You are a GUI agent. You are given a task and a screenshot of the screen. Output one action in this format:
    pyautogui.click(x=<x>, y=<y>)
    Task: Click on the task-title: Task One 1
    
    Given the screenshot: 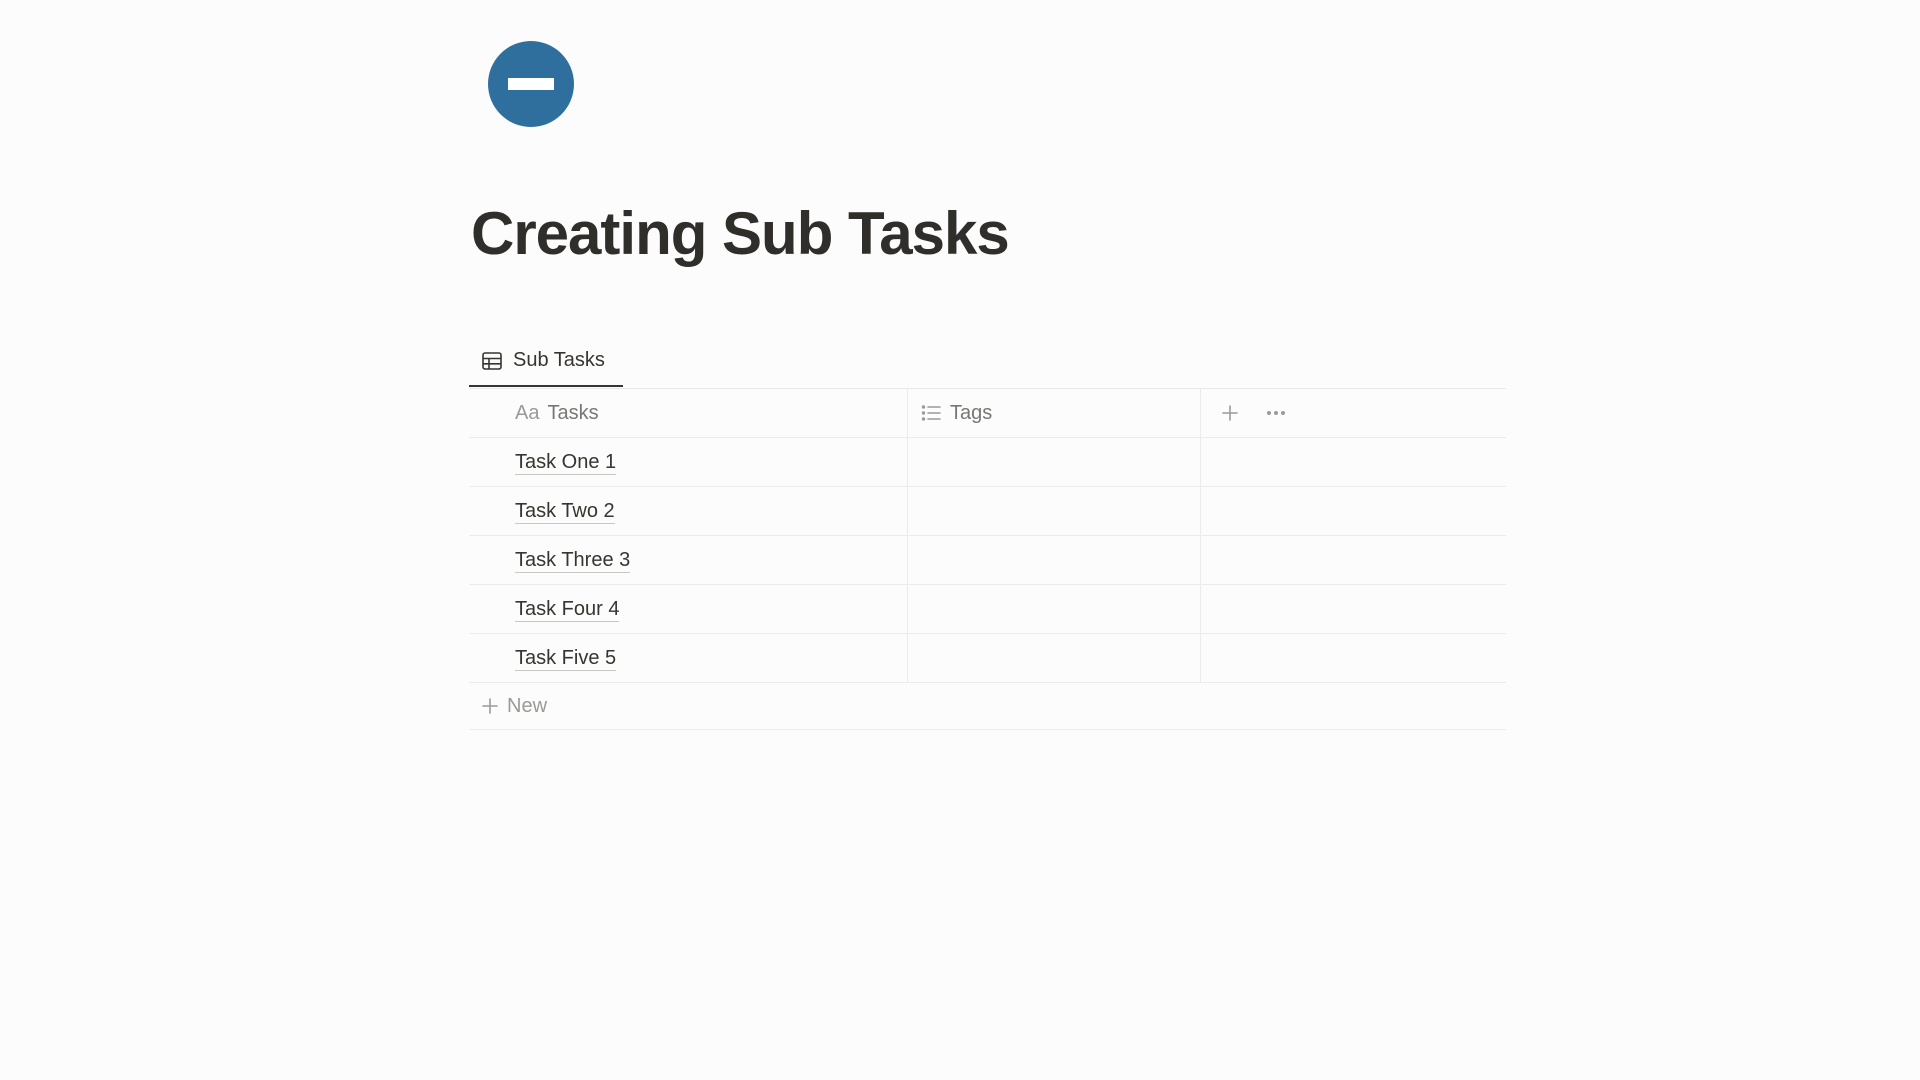 What is the action you would take?
    pyautogui.click(x=566, y=462)
    